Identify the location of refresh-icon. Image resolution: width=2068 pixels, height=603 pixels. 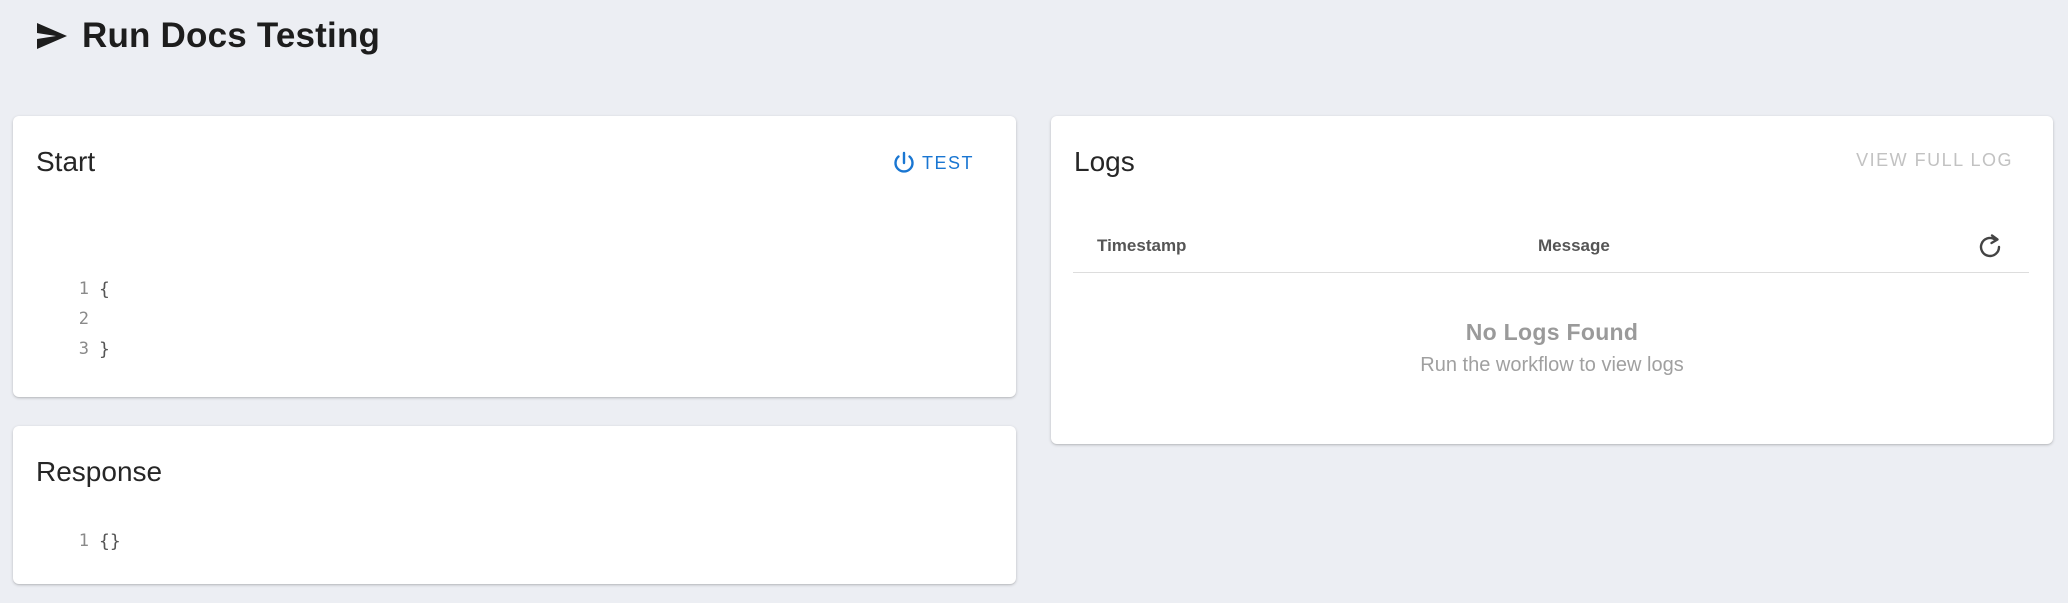
(1990, 247).